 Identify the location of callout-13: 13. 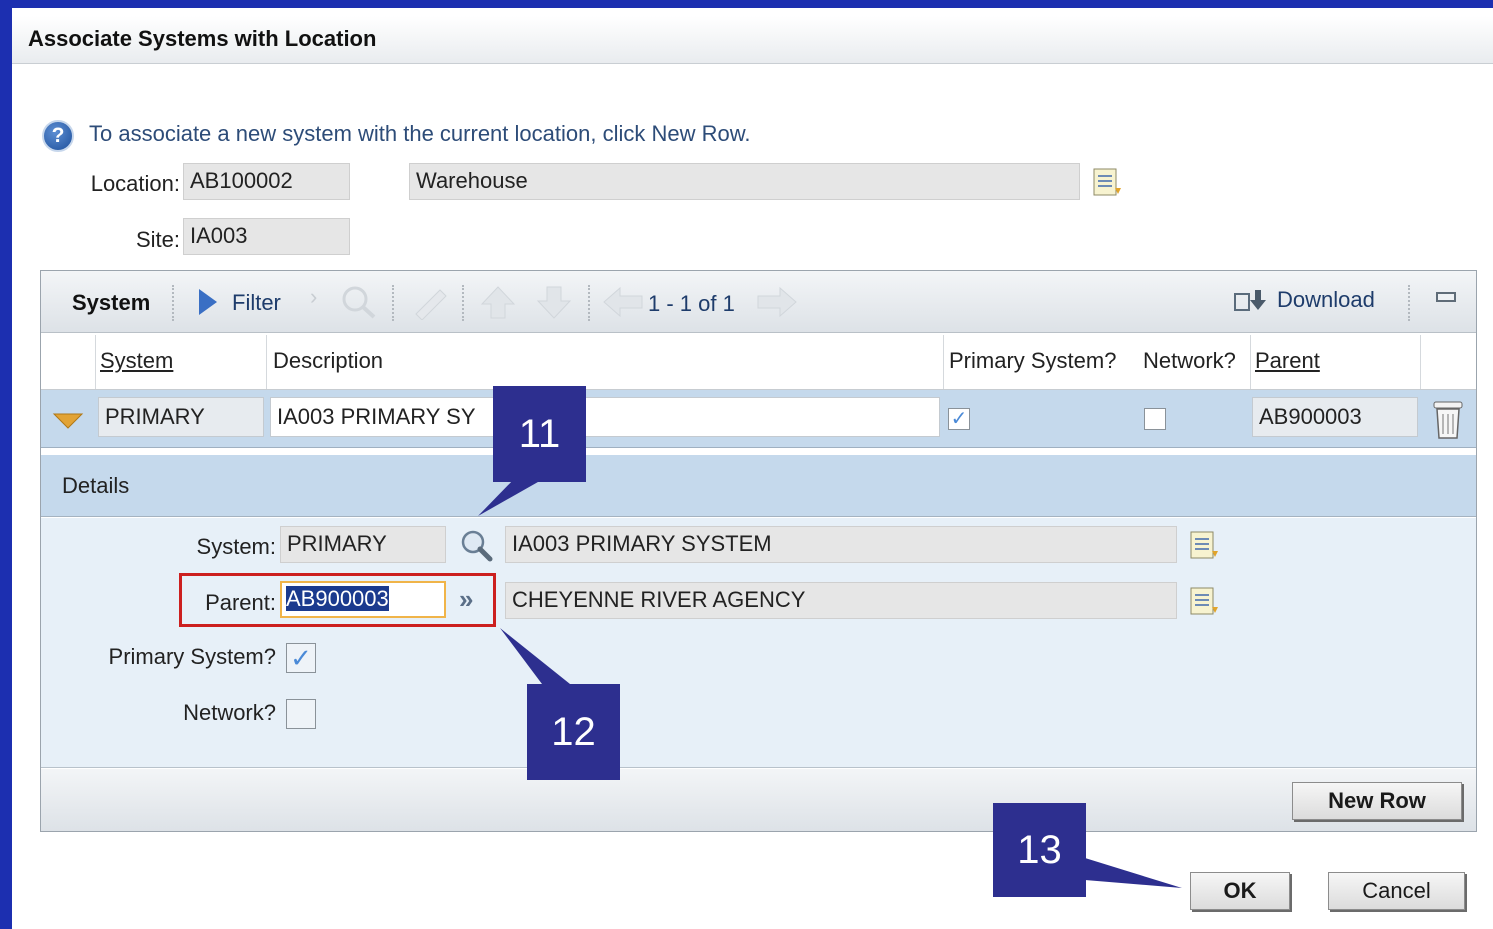
(1039, 850).